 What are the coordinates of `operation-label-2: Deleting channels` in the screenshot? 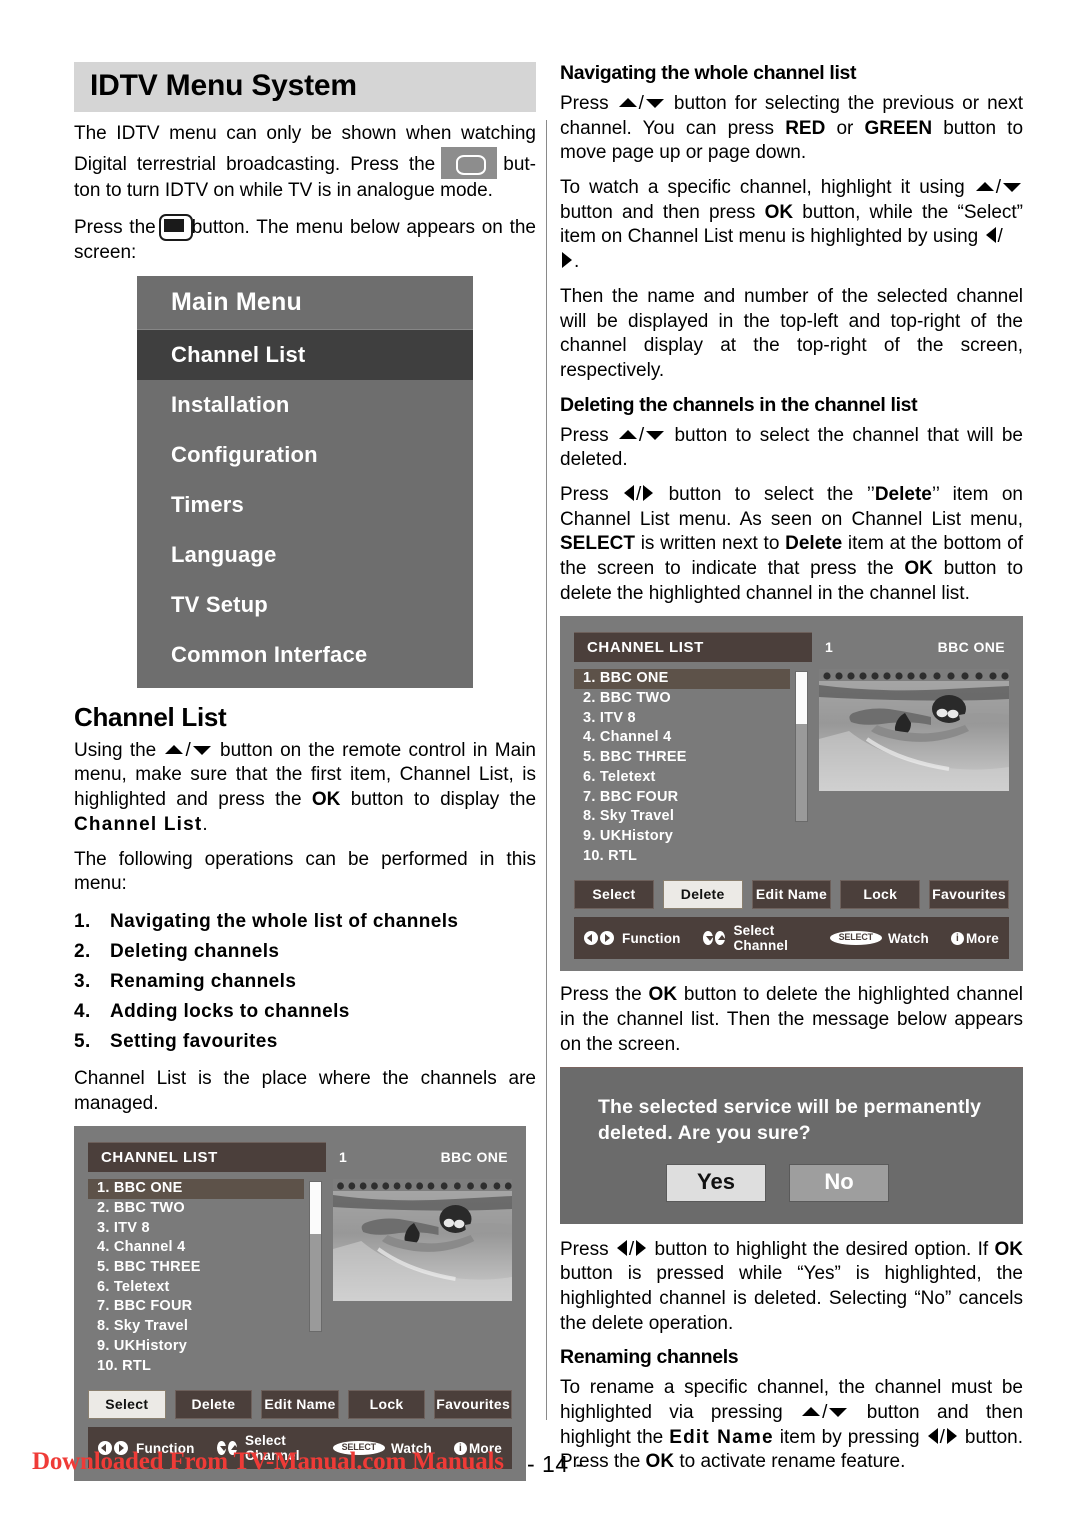 It's located at (195, 951).